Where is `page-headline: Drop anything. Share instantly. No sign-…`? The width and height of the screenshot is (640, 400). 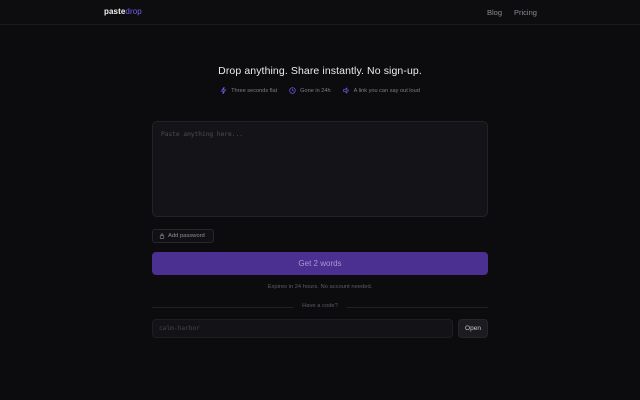 page-headline: Drop anything. Share instantly. No sign-… is located at coordinates (320, 71).